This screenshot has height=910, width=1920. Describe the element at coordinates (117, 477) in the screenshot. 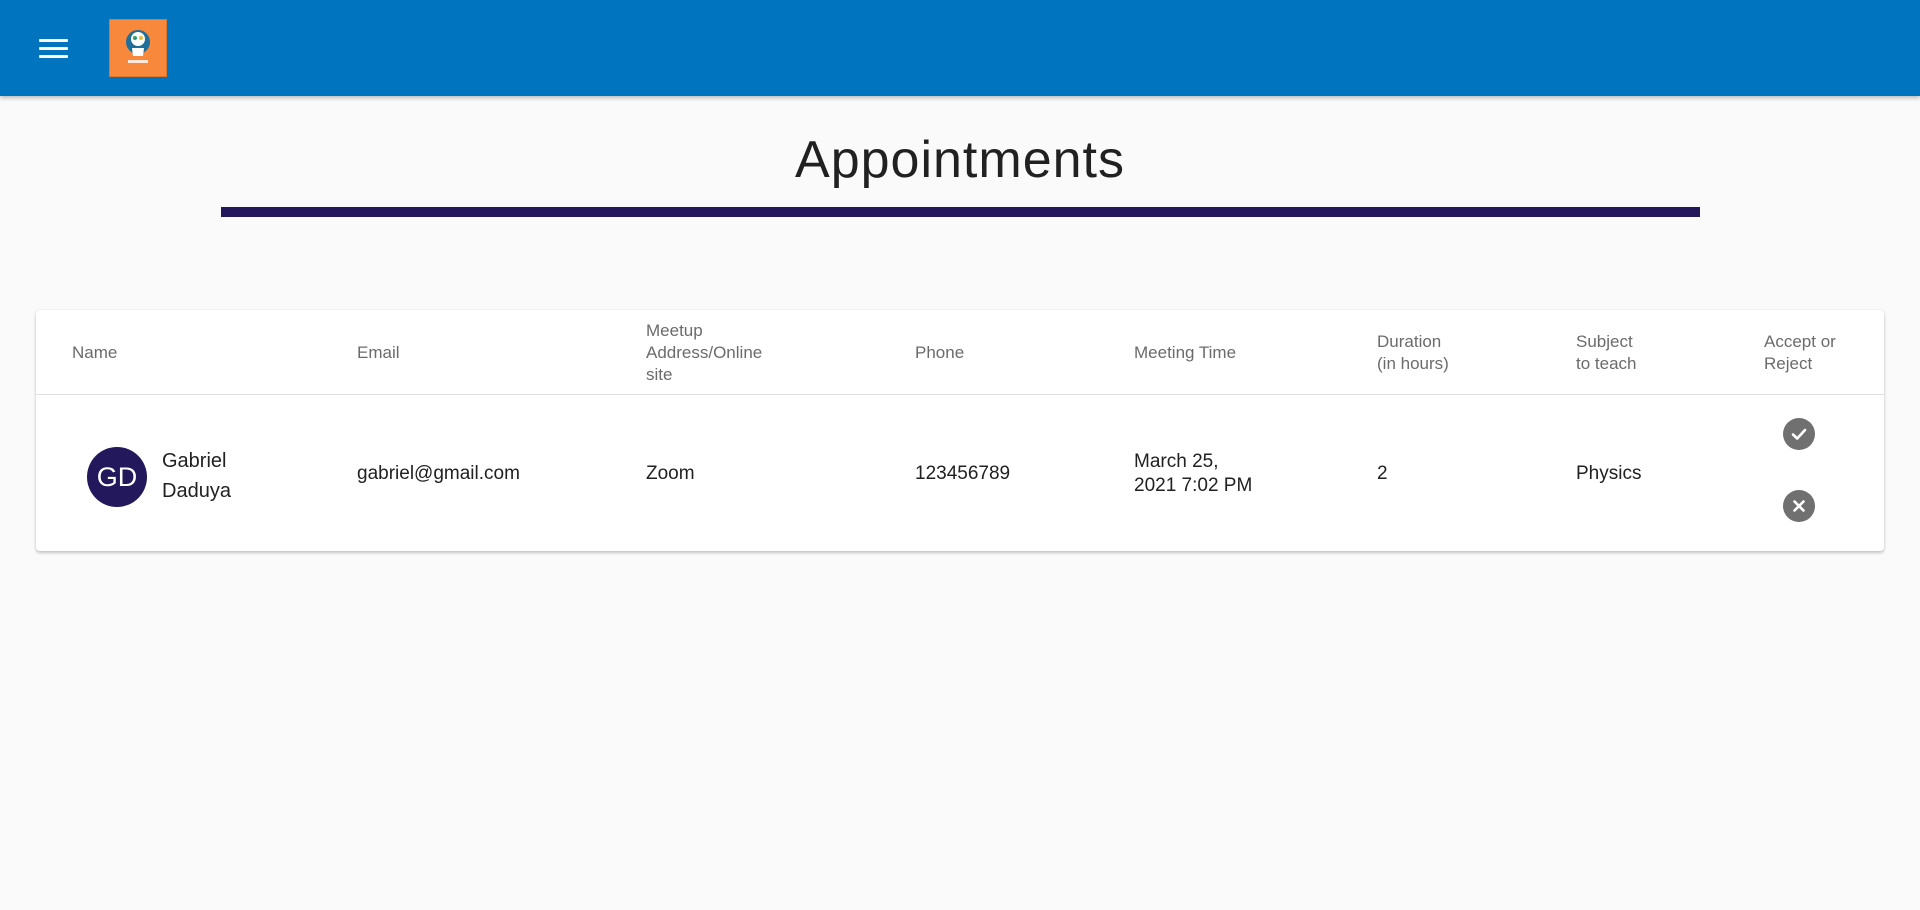

I see `avatar: GD` at that location.